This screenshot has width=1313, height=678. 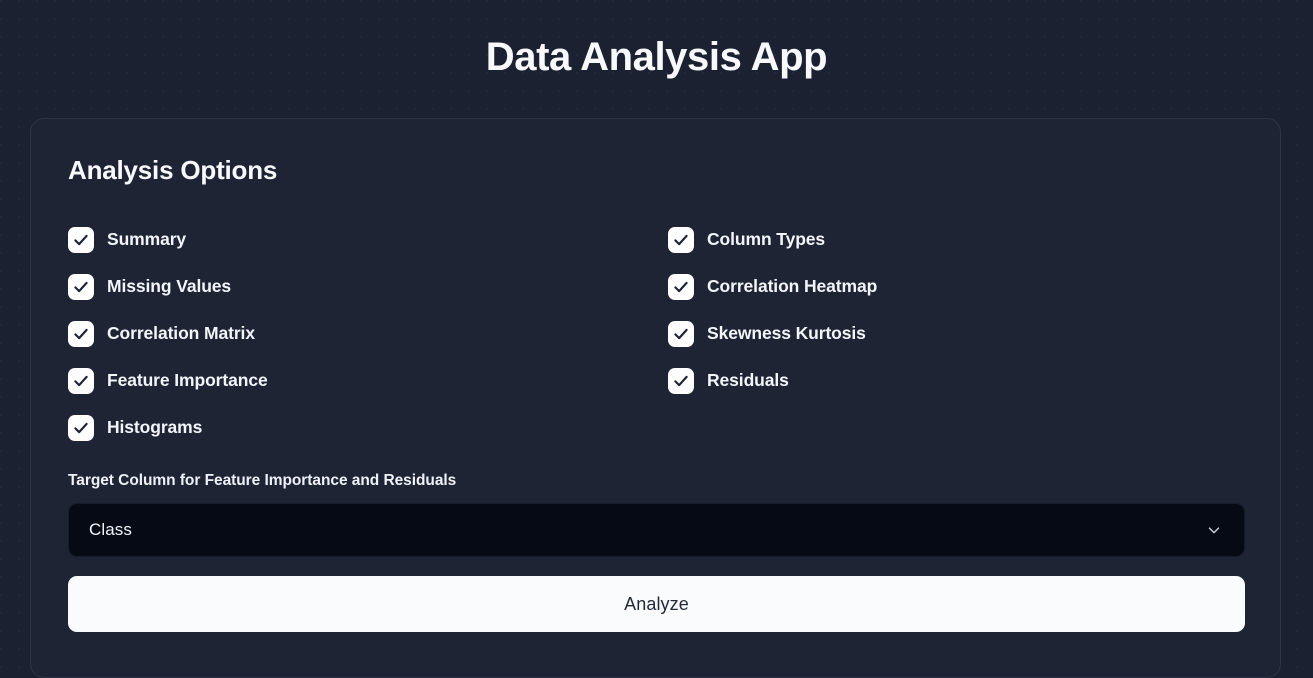 I want to click on target-column-select-wrapper: Class, so click(x=656, y=530).